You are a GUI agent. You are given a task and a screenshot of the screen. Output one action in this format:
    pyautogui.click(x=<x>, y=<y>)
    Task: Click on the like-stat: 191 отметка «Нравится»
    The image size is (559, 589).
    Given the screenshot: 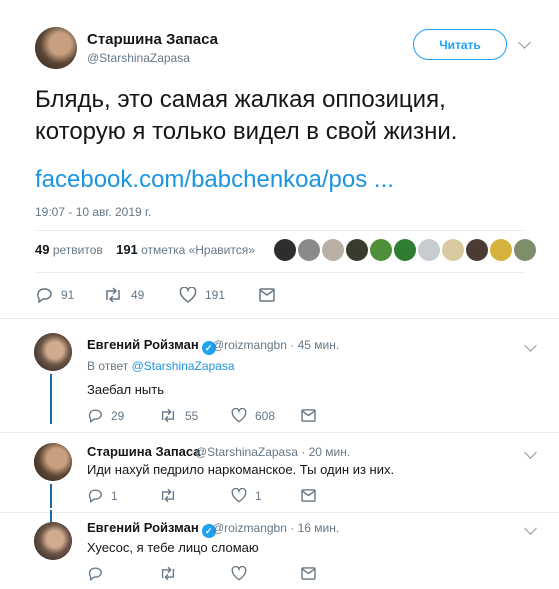 What is the action you would take?
    pyautogui.click(x=185, y=249)
    